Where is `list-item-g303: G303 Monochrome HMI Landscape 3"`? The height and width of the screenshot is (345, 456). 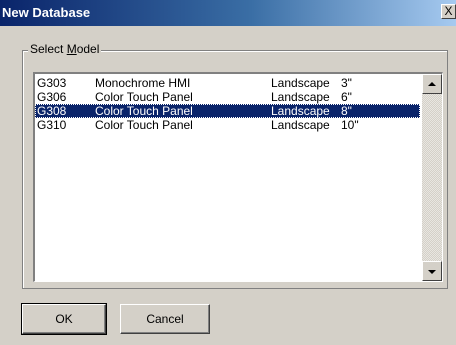
list-item-g303: G303 Monochrome HMI Landscape 3" is located at coordinates (227, 83).